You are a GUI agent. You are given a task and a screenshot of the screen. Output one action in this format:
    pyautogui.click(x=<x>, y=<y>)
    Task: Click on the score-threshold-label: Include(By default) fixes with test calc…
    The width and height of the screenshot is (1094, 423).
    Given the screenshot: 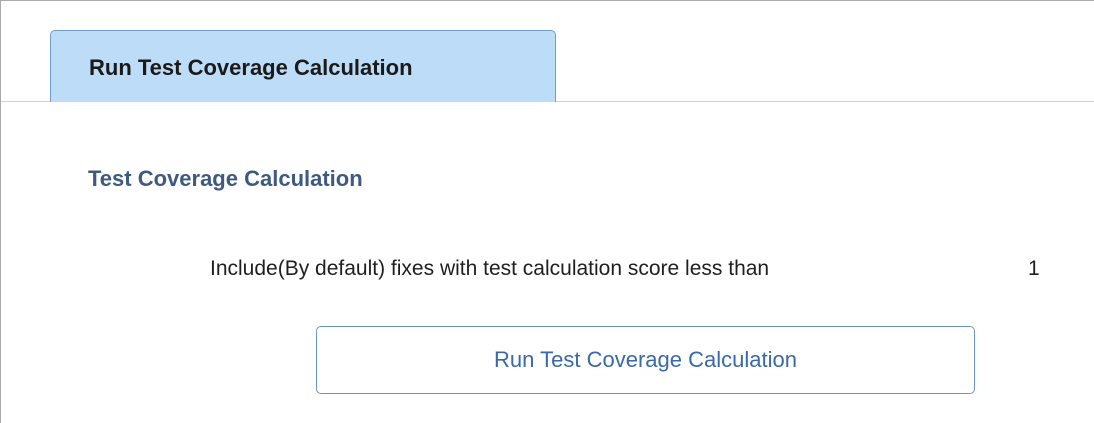 What is the action you would take?
    pyautogui.click(x=490, y=268)
    